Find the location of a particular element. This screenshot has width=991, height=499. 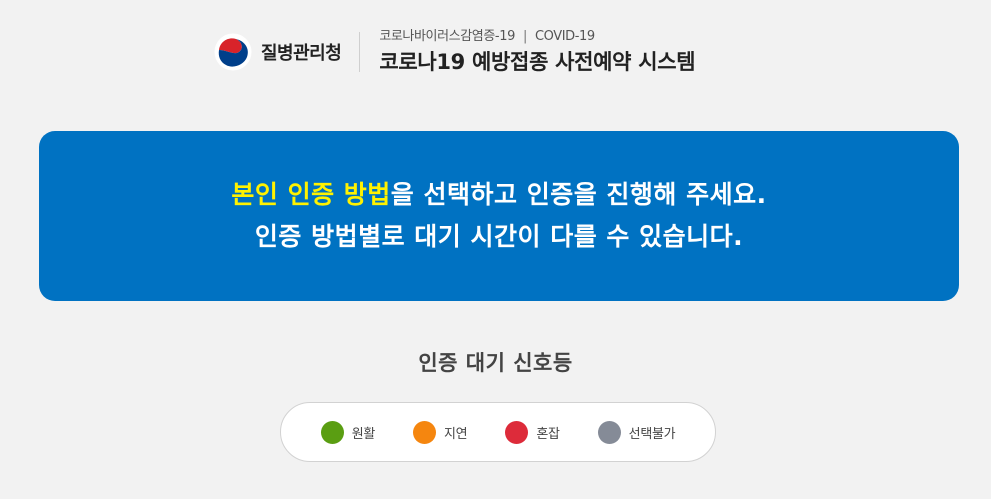

notice-highlight: 본인 인증 방법 is located at coordinates (311, 194).